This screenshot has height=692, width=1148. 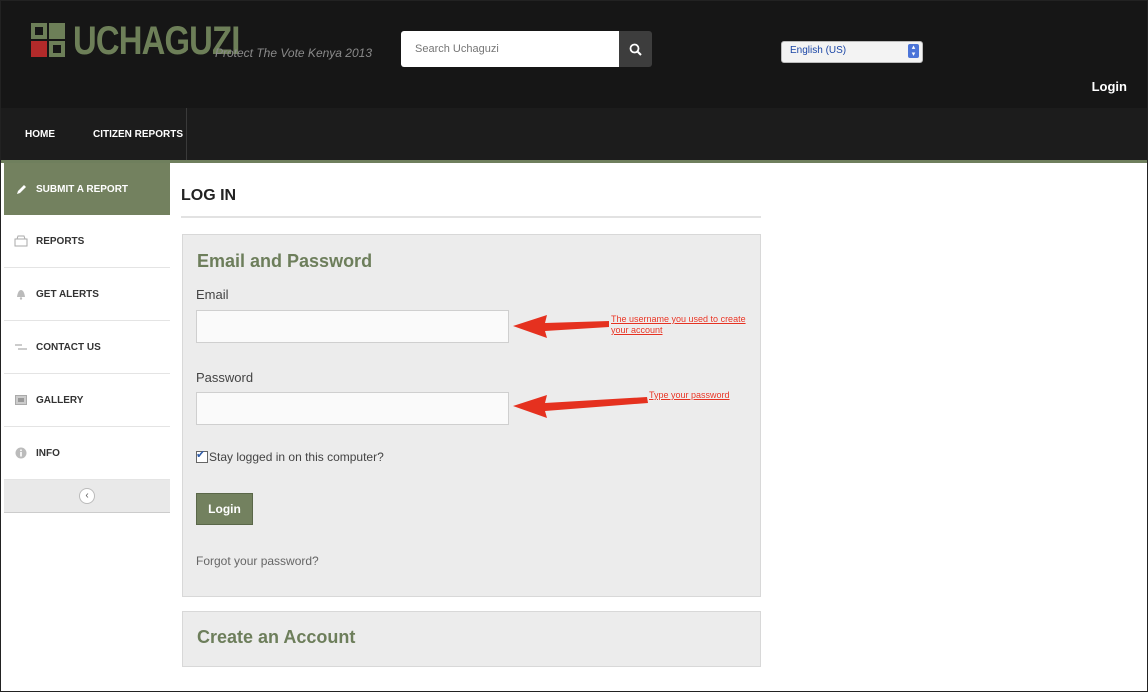 What do you see at coordinates (913, 51) in the screenshot?
I see `select-stepper-icon: ▴ ▾` at bounding box center [913, 51].